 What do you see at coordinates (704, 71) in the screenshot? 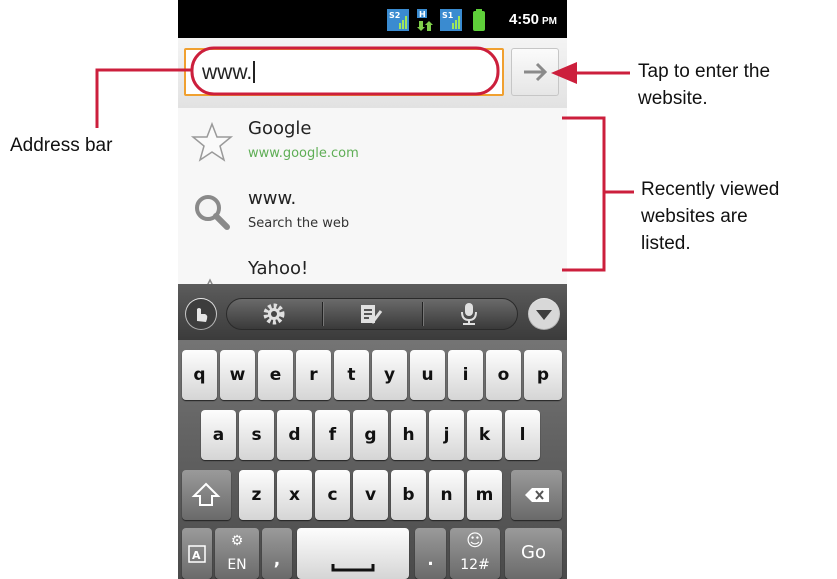
I see `annotation-line: Tap to enter the` at bounding box center [704, 71].